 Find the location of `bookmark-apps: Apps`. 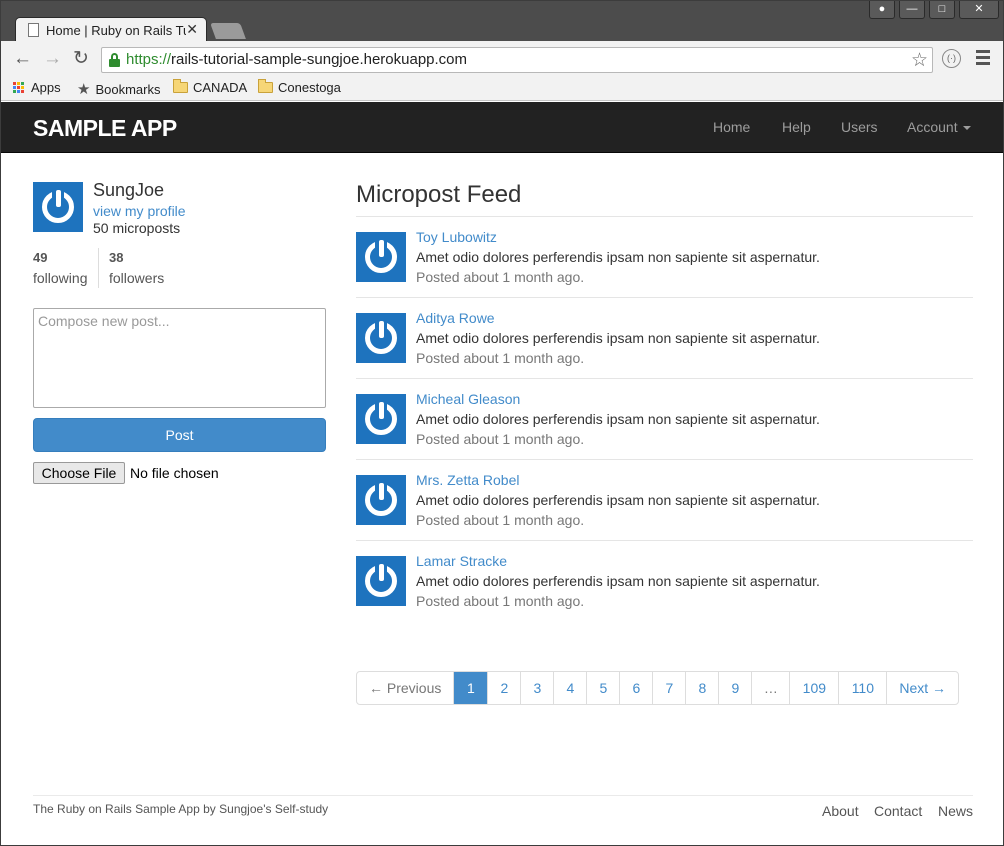

bookmark-apps: Apps is located at coordinates (37, 87).